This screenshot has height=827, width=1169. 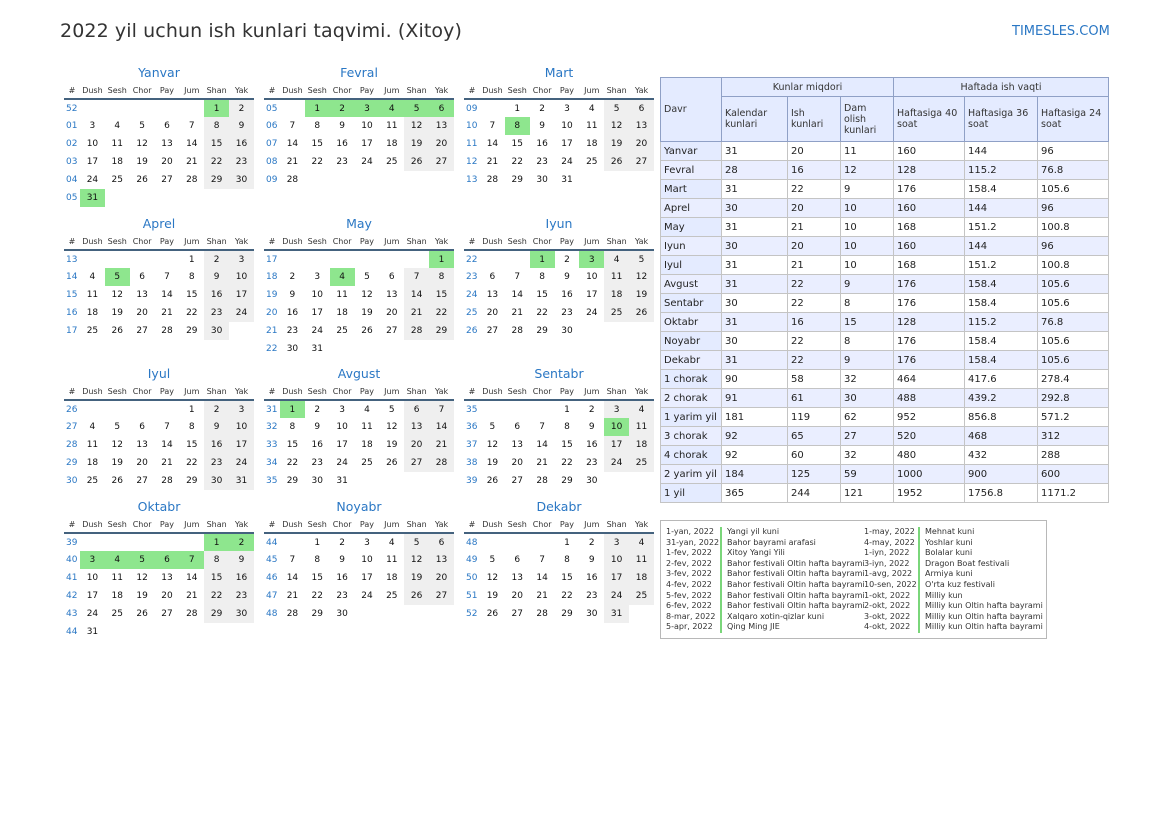 I want to click on holiday-name: Armiya kuni, so click(x=945, y=574).